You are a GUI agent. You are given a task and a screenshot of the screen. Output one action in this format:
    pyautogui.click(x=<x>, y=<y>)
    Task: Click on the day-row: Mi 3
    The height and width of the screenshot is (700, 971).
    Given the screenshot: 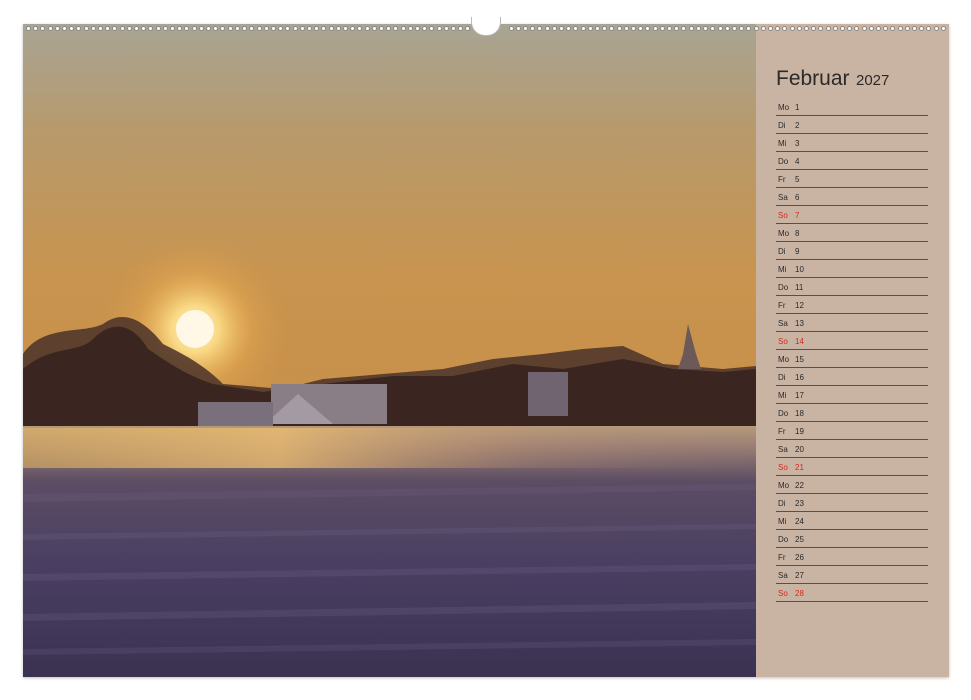 What is the action you would take?
    pyautogui.click(x=852, y=143)
    